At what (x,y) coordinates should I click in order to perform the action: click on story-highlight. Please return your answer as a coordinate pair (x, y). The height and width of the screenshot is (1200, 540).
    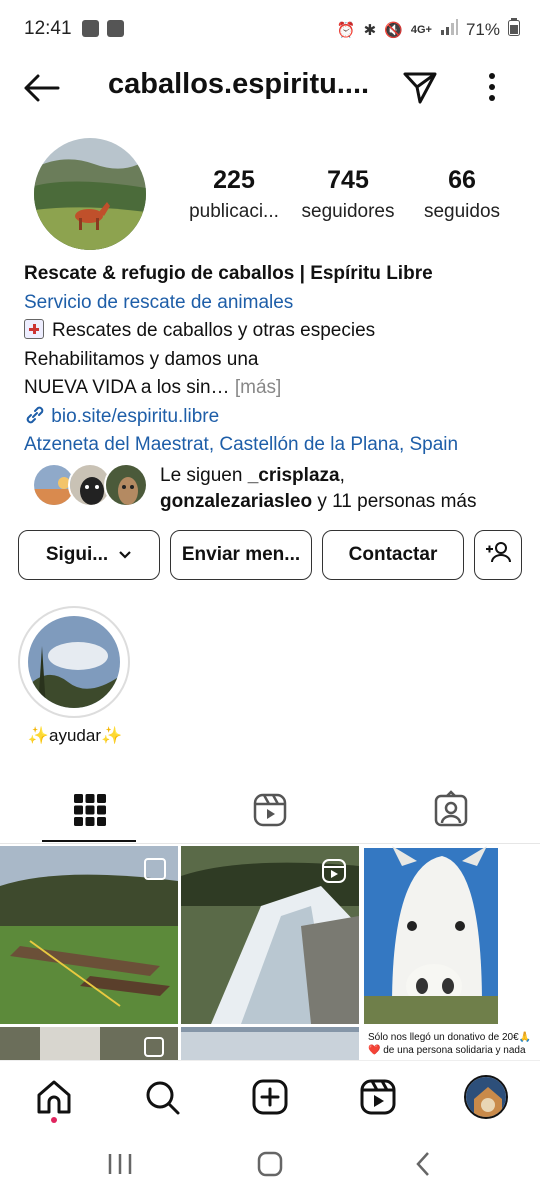
    Looking at the image, I should click on (74, 662).